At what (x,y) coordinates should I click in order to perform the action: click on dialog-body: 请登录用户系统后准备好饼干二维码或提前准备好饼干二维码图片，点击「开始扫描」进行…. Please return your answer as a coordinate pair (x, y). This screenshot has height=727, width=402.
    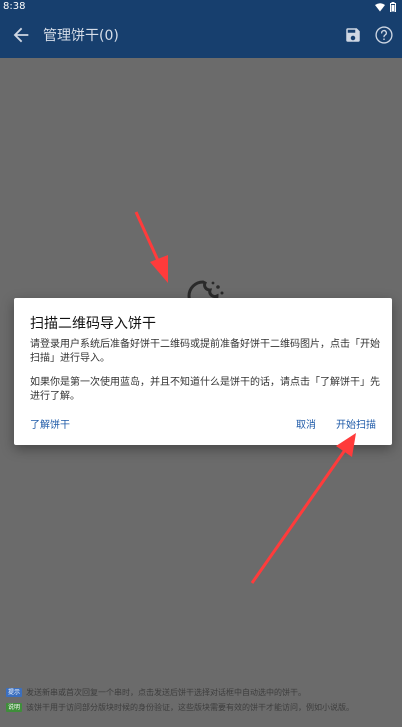
    Looking at the image, I should click on (205, 371).